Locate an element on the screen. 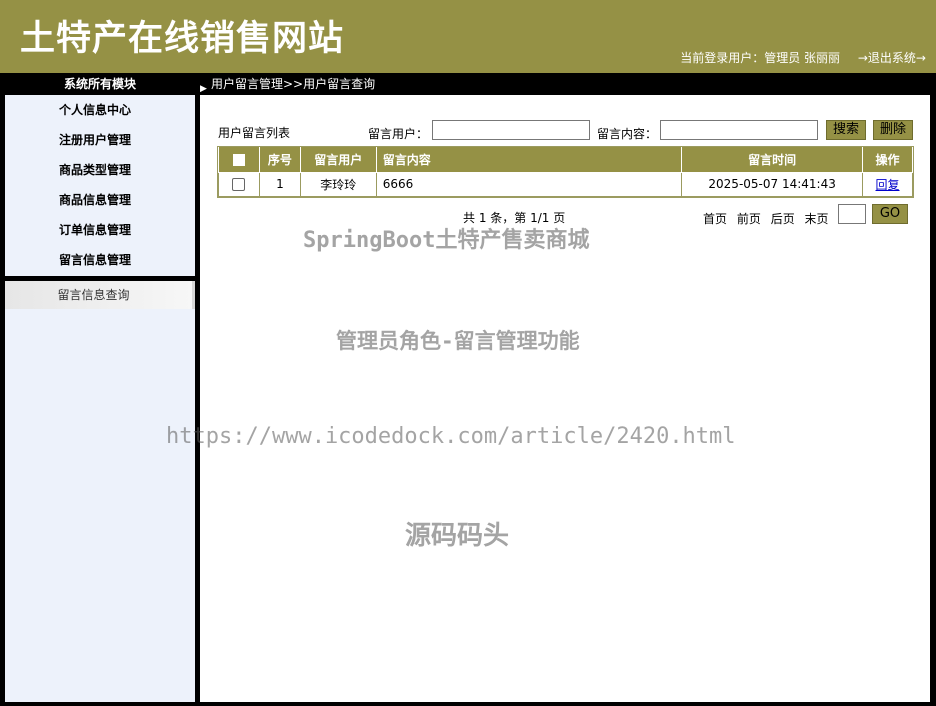  page-number-input is located at coordinates (852, 214).